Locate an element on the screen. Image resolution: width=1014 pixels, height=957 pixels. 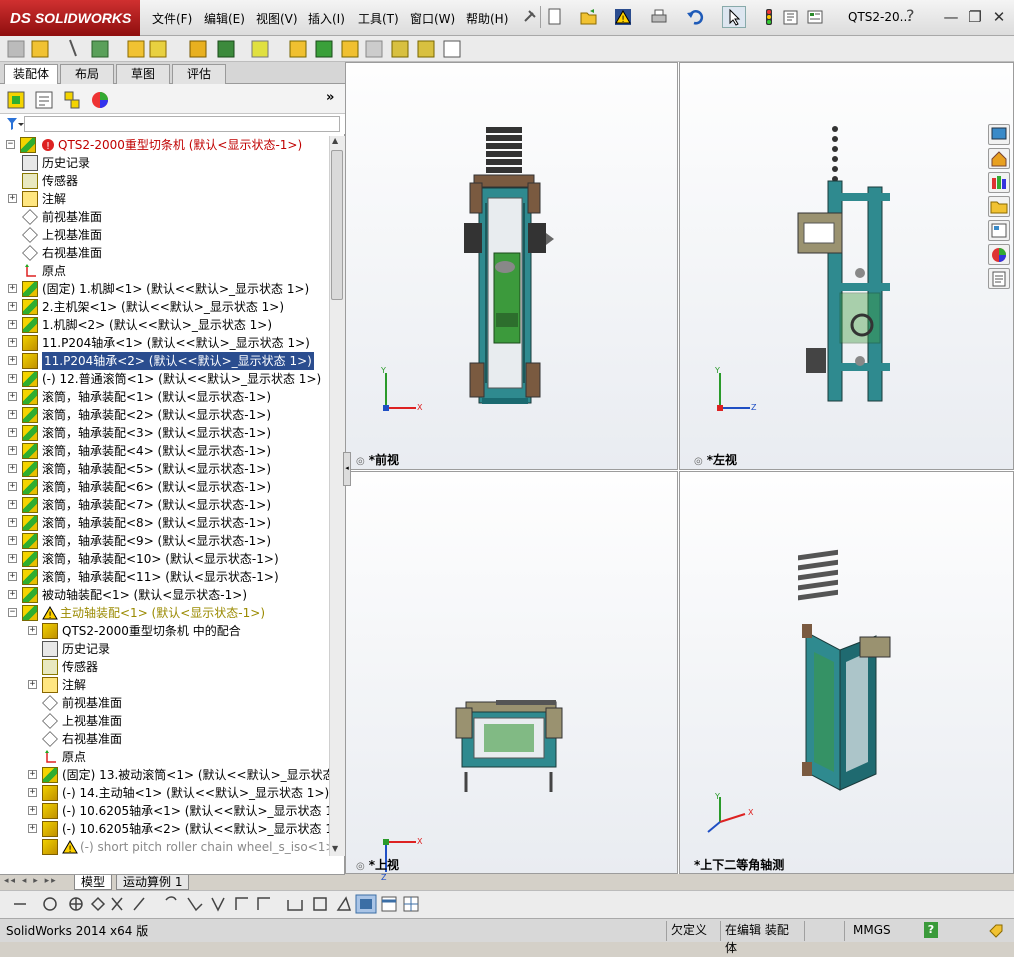
tree-item: + 滚筒，轴承装配<8> (默认<显示状态-1>) is located at coordinates (164, 523).